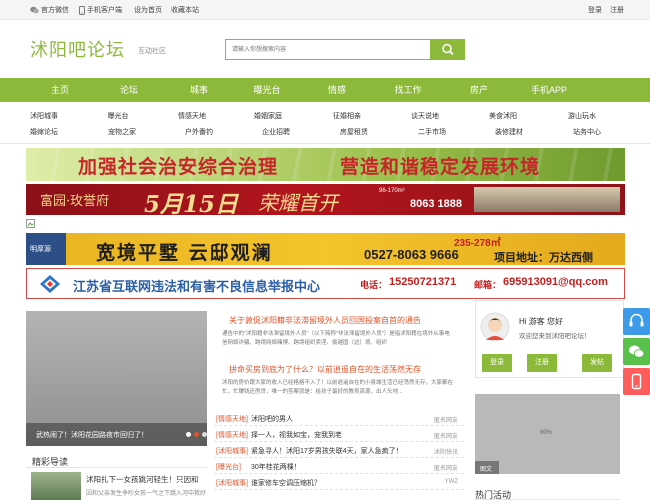 The height and width of the screenshot is (500, 650). Describe the element at coordinates (54, 10) in the screenshot. I see `wechat-label: 官方微信` at that location.